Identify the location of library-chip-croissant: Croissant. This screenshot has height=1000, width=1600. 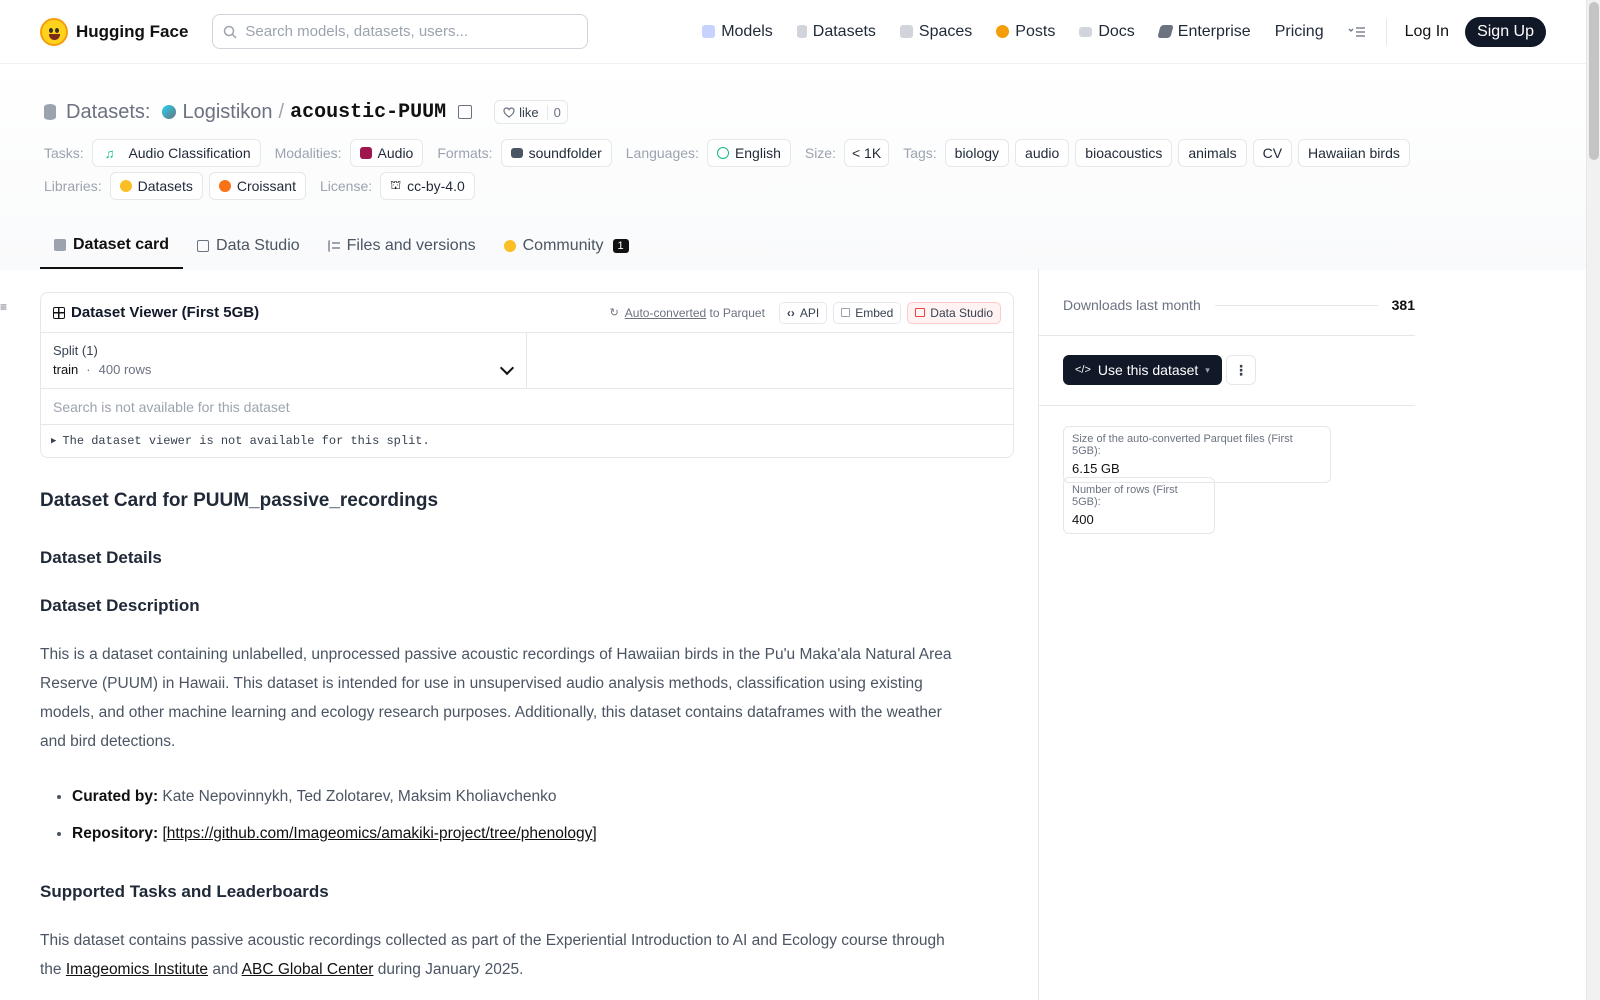
(257, 186).